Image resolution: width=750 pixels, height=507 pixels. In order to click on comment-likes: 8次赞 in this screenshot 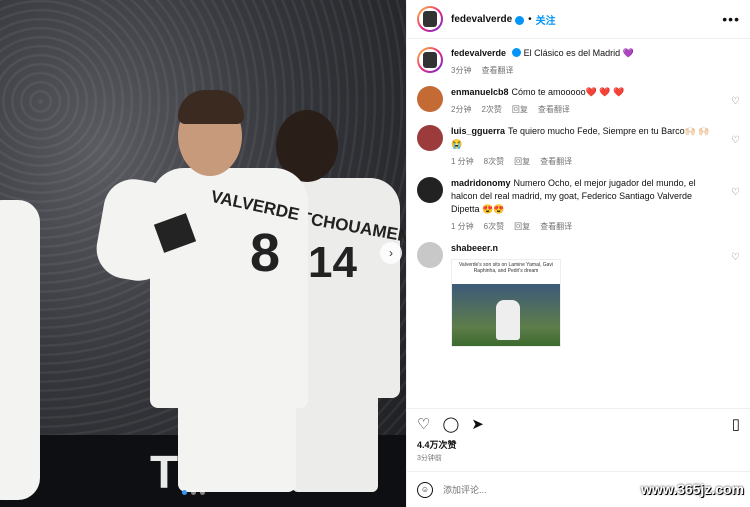, I will do `click(494, 161)`.